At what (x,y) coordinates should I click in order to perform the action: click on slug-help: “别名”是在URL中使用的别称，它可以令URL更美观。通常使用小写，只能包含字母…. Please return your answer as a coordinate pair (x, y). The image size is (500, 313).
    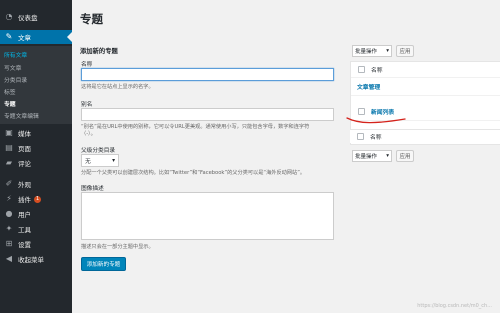
    Looking at the image, I should click on (195, 127).